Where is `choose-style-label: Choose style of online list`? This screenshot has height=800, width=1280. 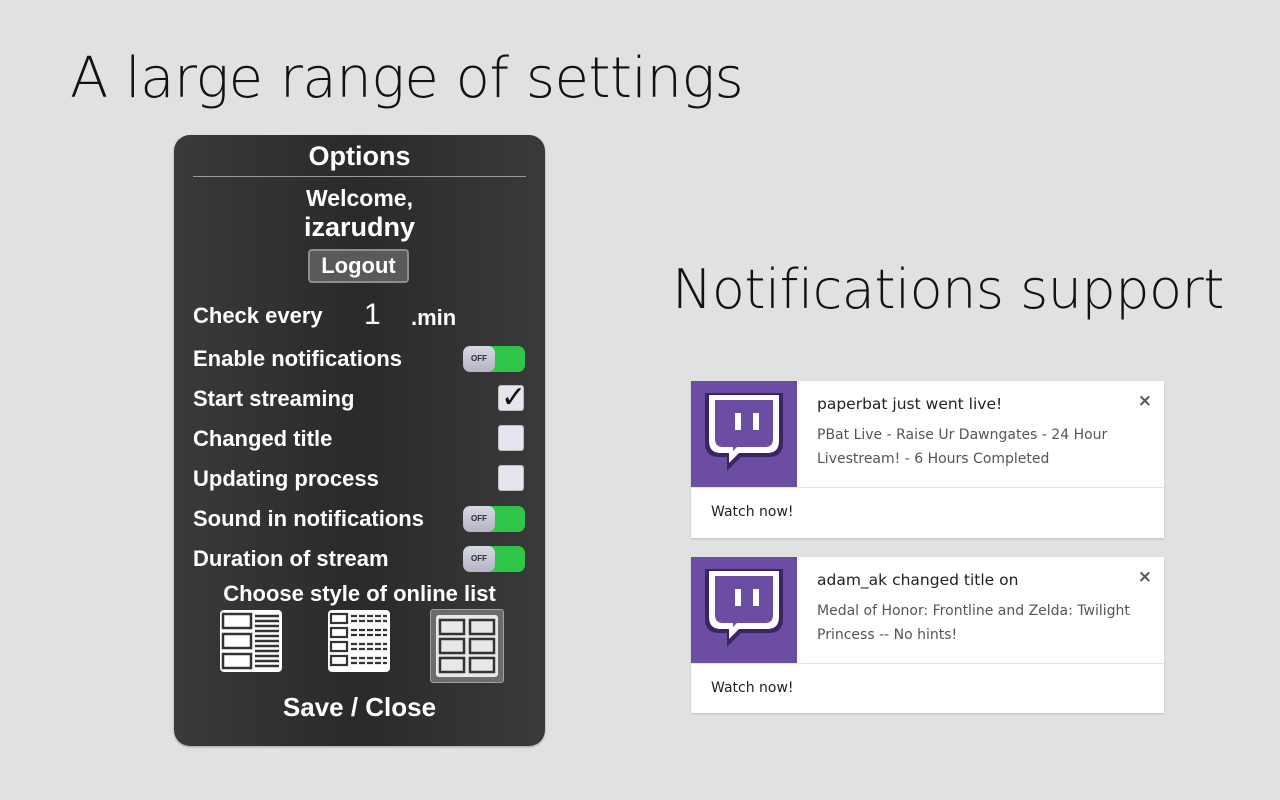 choose-style-label: Choose style of online list is located at coordinates (359, 593).